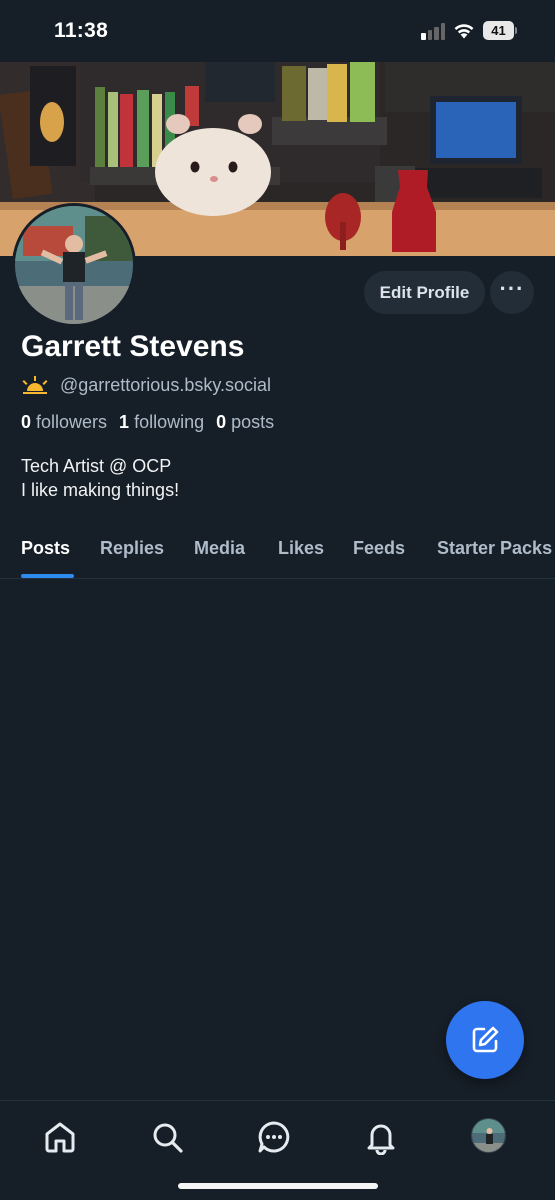 Image resolution: width=555 pixels, height=1200 pixels. I want to click on status-time: 11:38, so click(81, 30).